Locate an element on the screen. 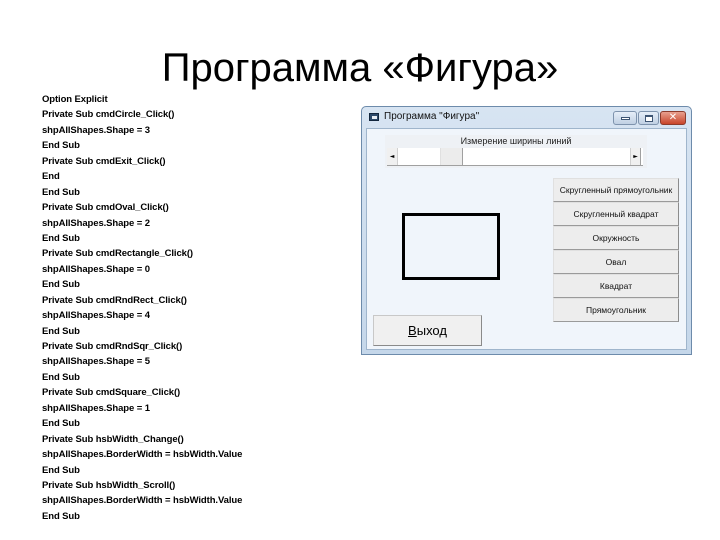 Image resolution: width=720 pixels, height=540 pixels. square-button: Квадрат is located at coordinates (616, 286).